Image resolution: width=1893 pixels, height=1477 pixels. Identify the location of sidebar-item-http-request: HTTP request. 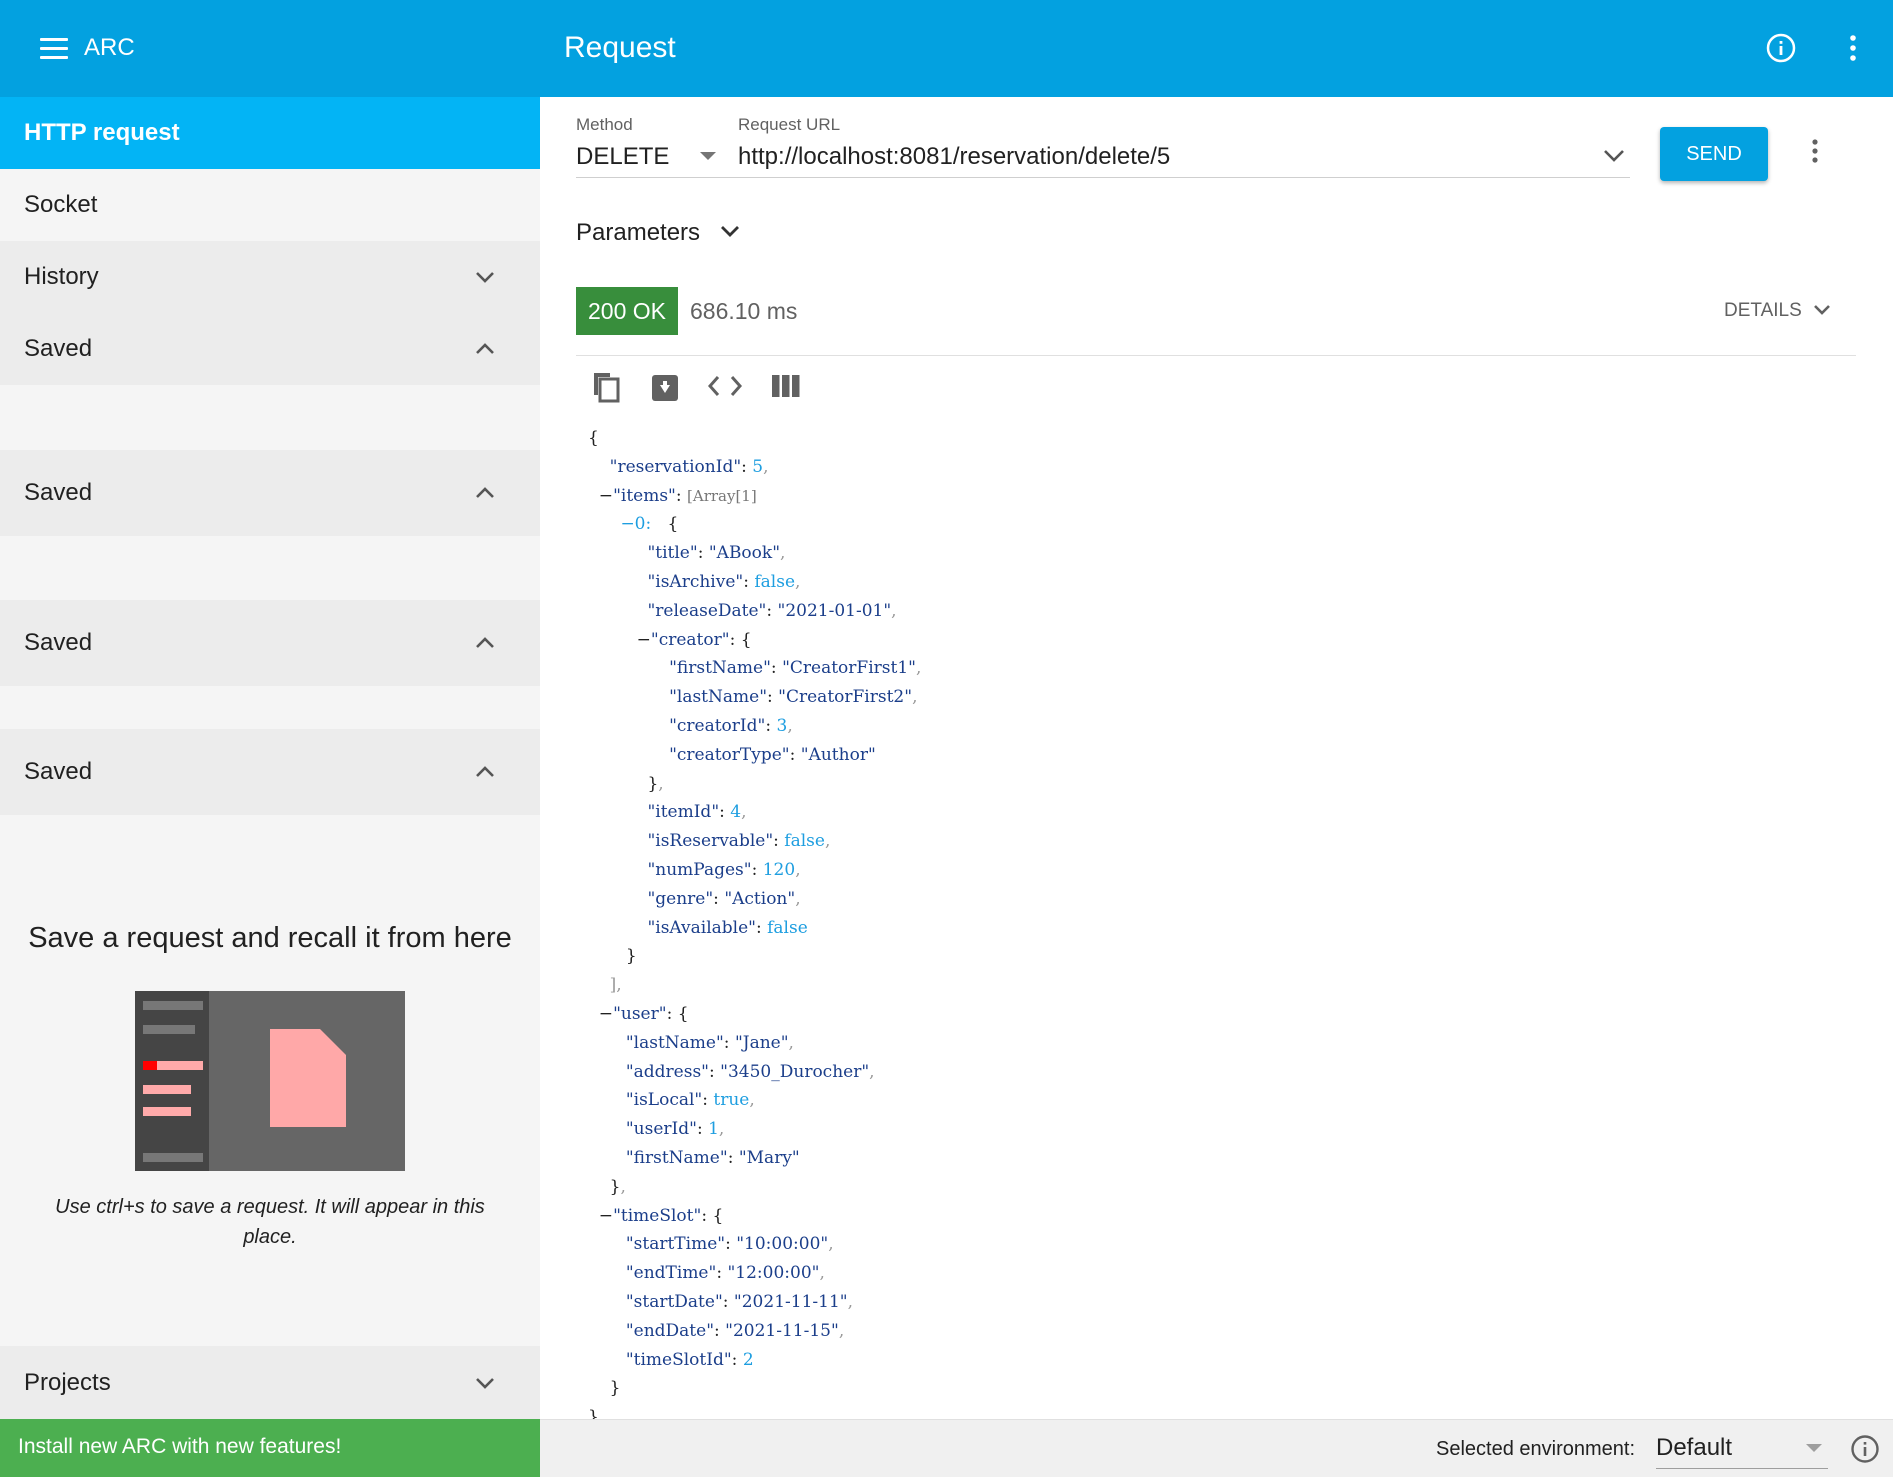
(270, 133).